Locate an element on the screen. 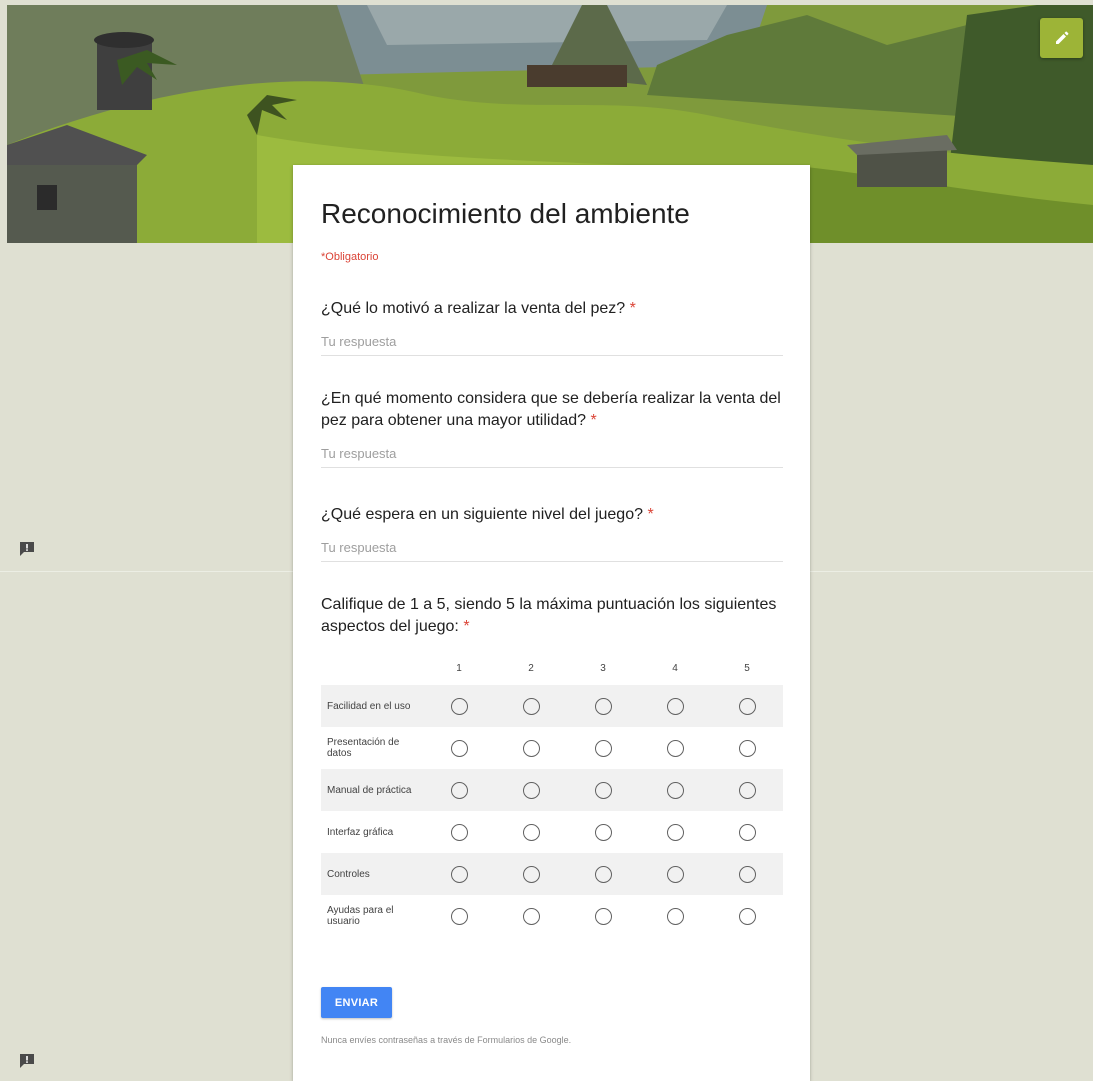 The width and height of the screenshot is (1093, 1081). grid-row-label: Ayudas para el usuario is located at coordinates (360, 916).